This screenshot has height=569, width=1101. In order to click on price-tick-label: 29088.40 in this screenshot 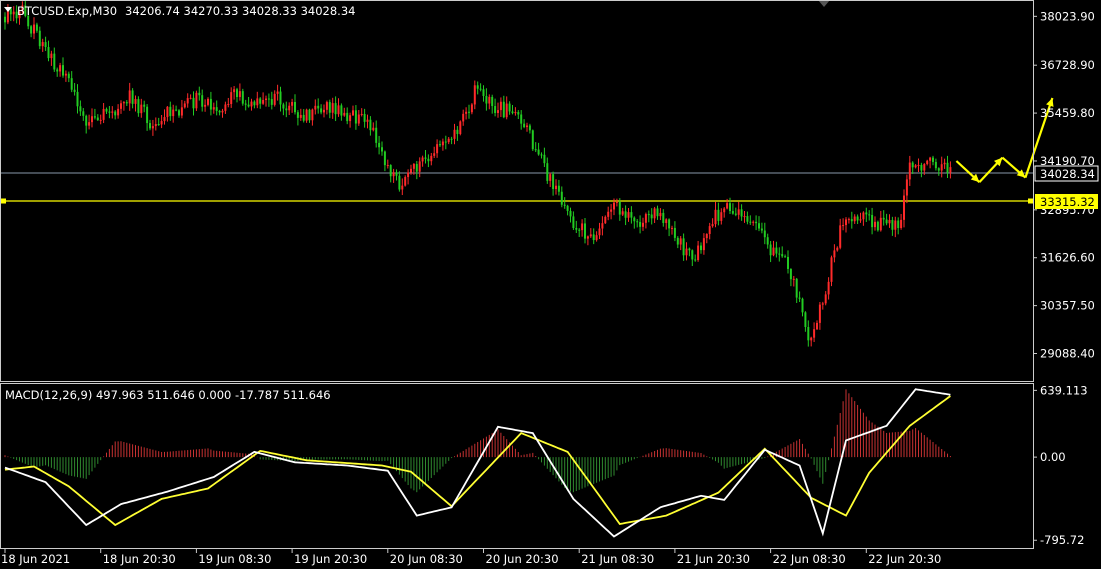, I will do `click(1067, 354)`.